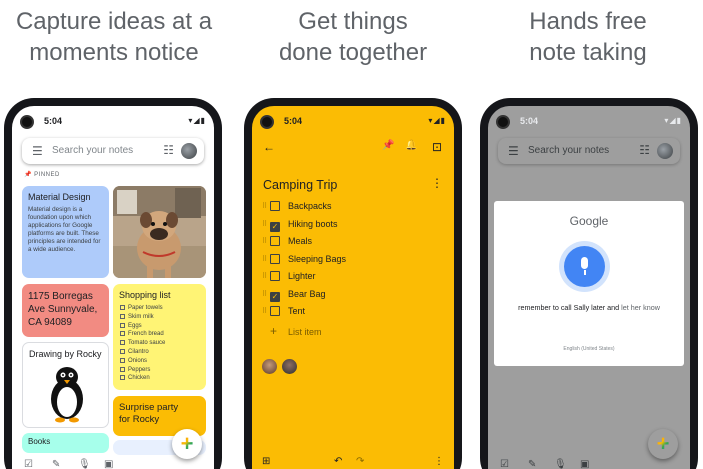 This screenshot has height=469, width=703. Describe the element at coordinates (142, 343) in the screenshot. I see `shopping-item: Tomato sauce` at that location.